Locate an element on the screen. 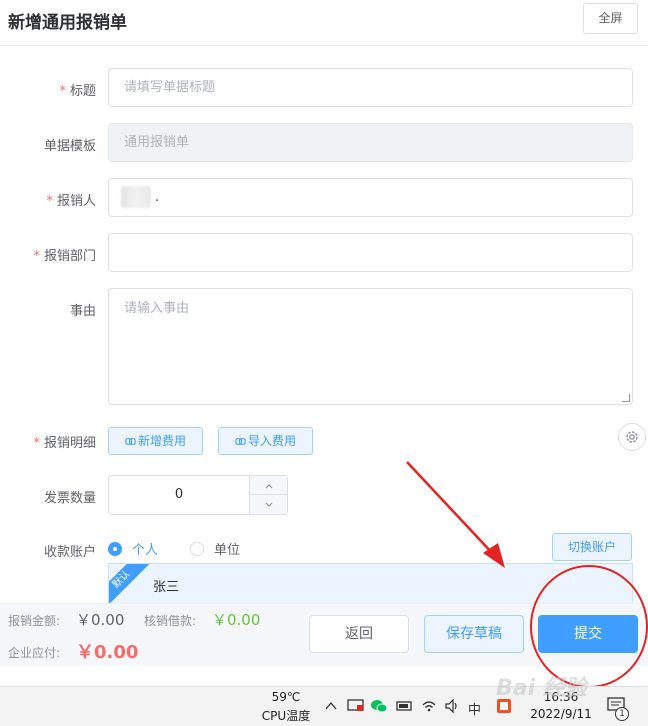 The width and height of the screenshot is (648, 726). cpu-temp-value: 59℃ is located at coordinates (286, 697).